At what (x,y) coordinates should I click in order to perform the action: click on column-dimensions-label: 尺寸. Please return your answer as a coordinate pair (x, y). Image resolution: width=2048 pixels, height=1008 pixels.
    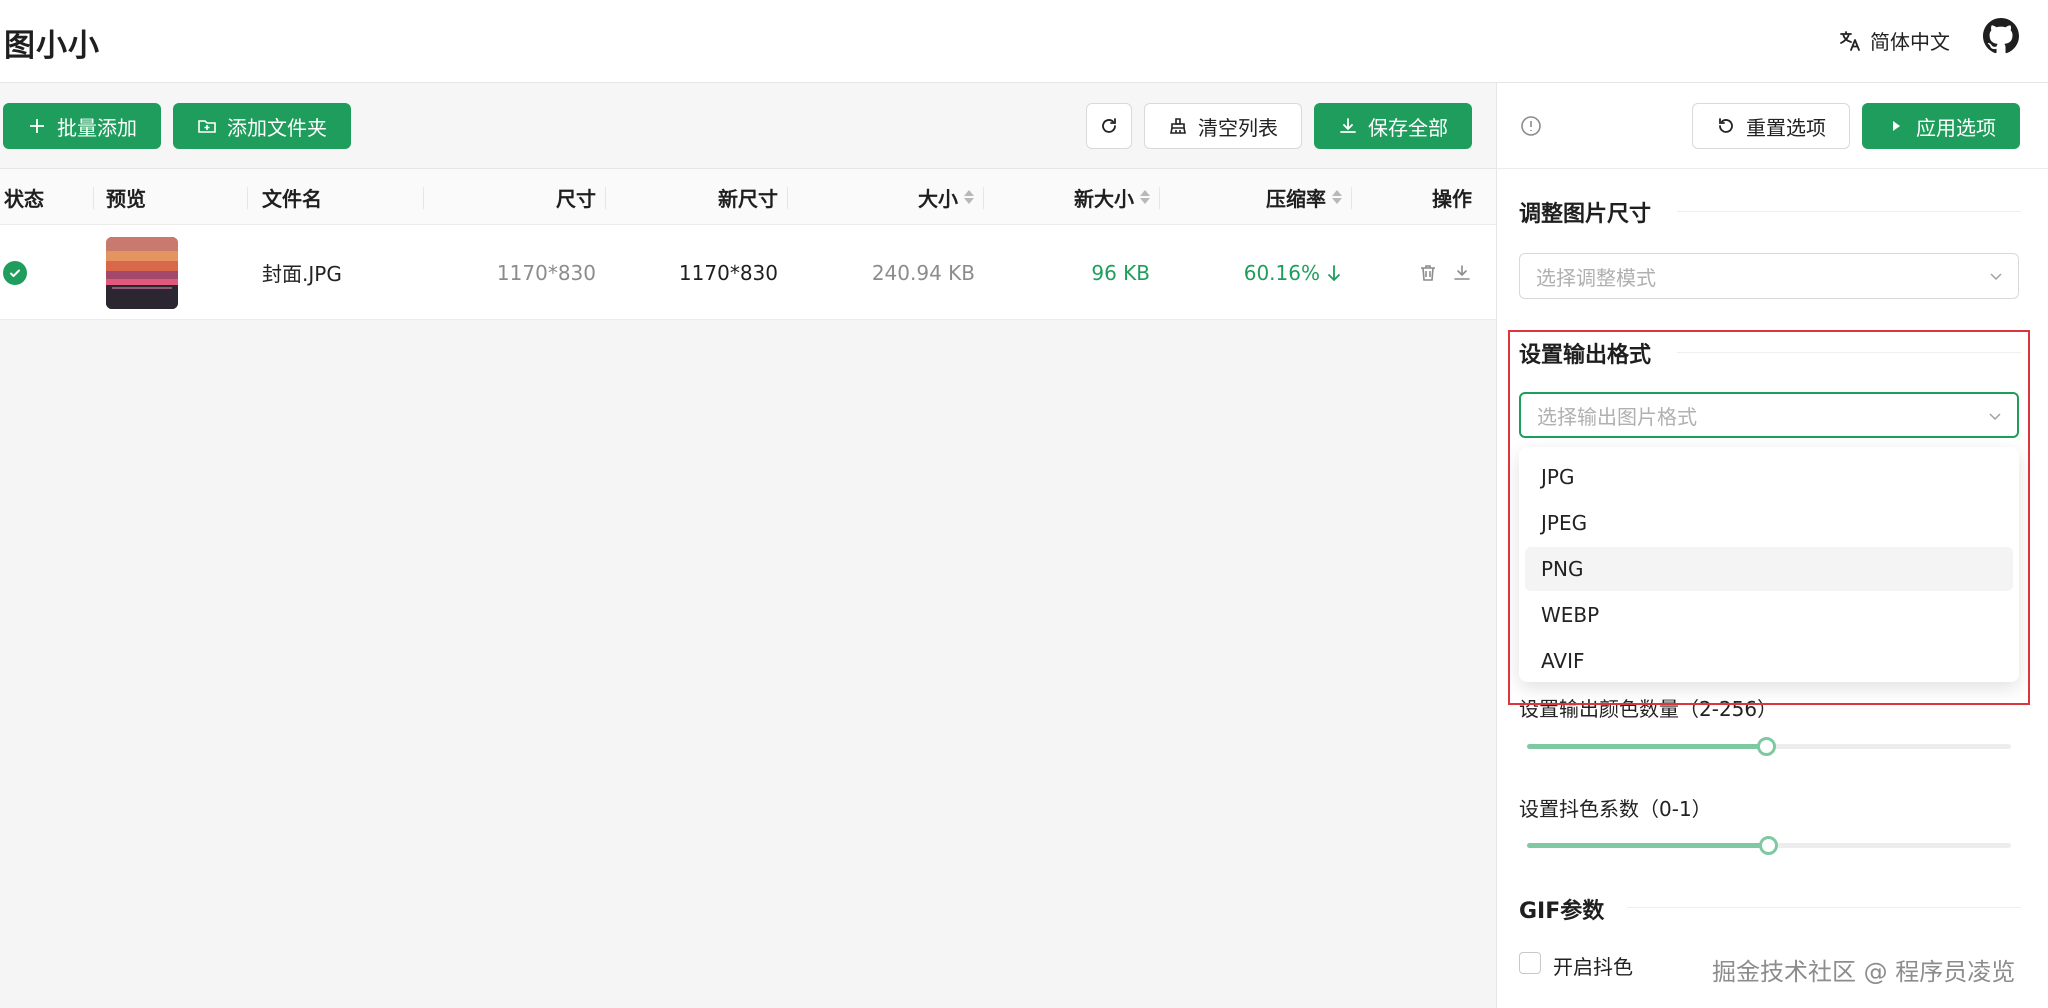
    Looking at the image, I should click on (576, 198).